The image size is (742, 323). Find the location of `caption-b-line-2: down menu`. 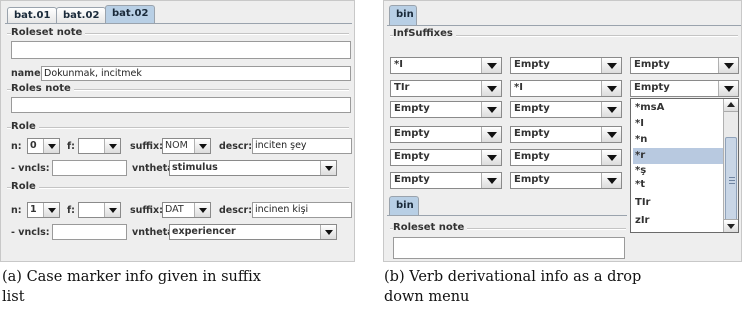

caption-b-line-2: down menu is located at coordinates (427, 297).